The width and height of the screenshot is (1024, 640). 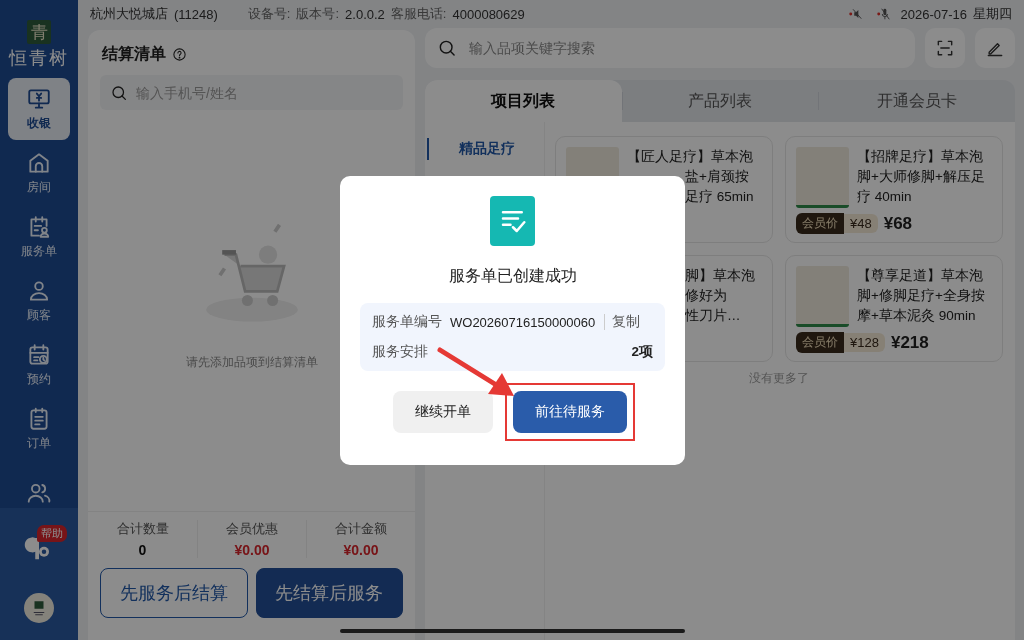 I want to click on brand-logo: 青, so click(x=39, y=32).